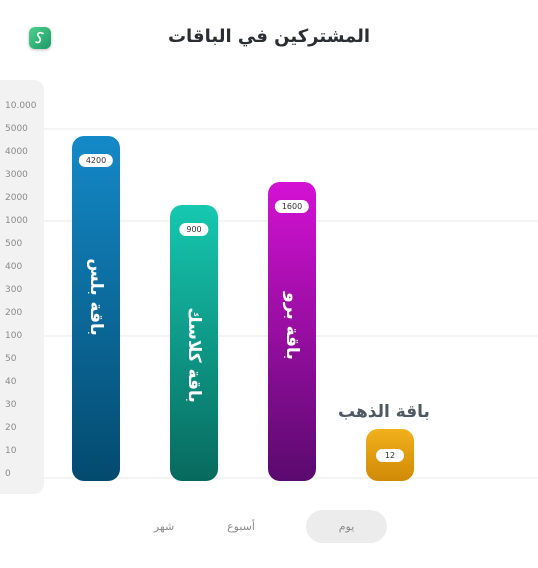 The image size is (538, 568). Describe the element at coordinates (194, 355) in the screenshot. I see `bar-category-label: باقة كلاسك` at that location.